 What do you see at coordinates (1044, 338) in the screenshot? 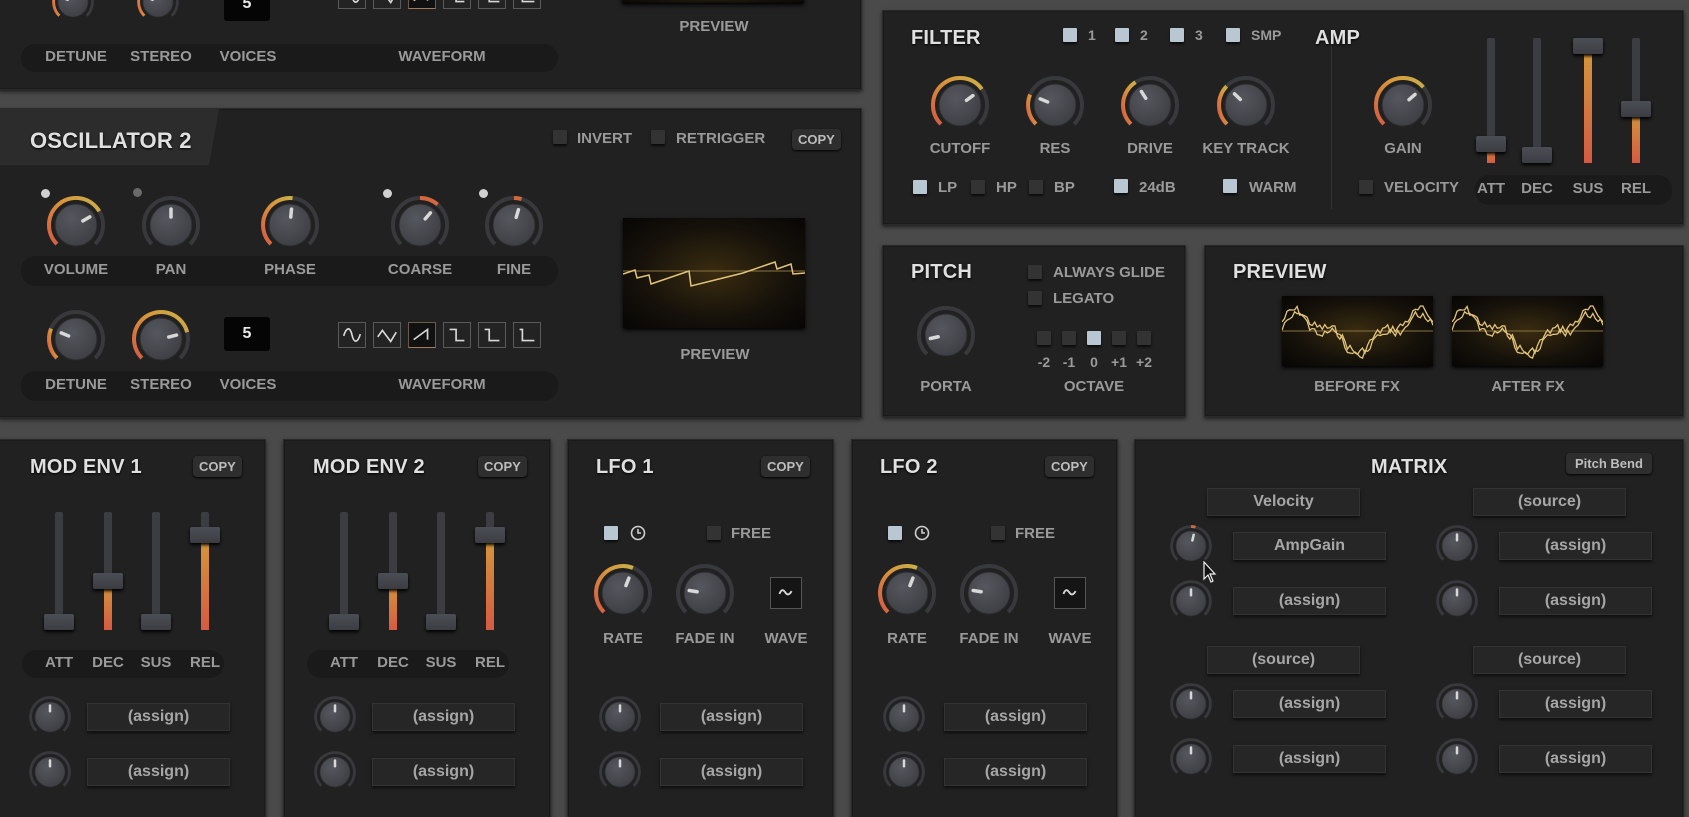
I see `octave-minus2-button` at bounding box center [1044, 338].